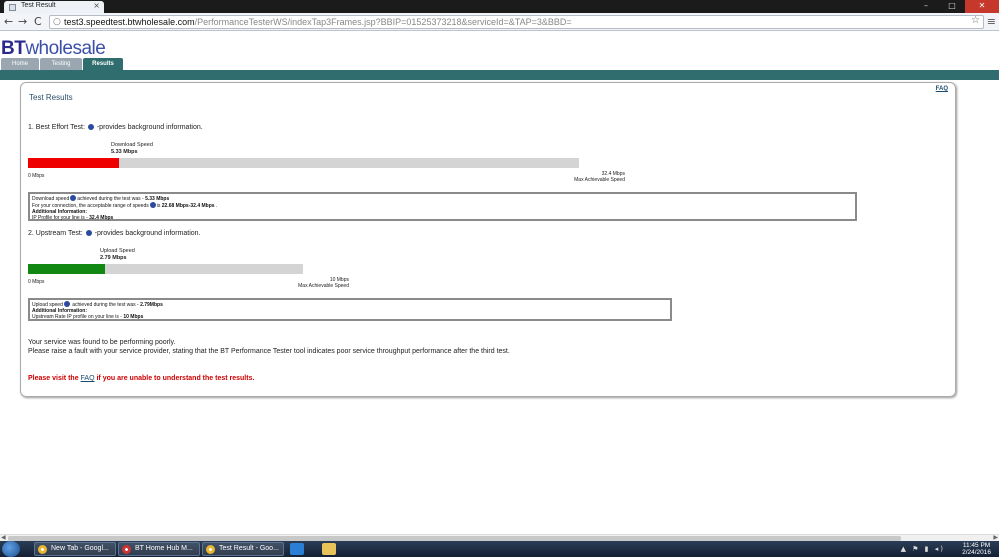 Image resolution: width=999 pixels, height=557 pixels. I want to click on browser-tab: Test Result ×, so click(54, 7).